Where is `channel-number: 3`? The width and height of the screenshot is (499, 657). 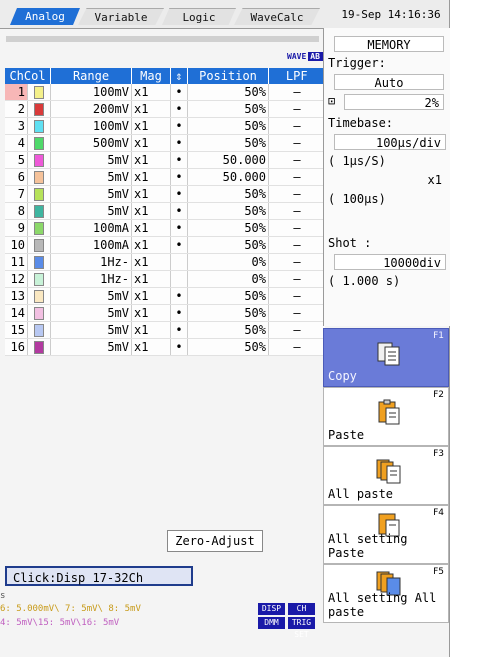
channel-number: 3 is located at coordinates (16, 126).